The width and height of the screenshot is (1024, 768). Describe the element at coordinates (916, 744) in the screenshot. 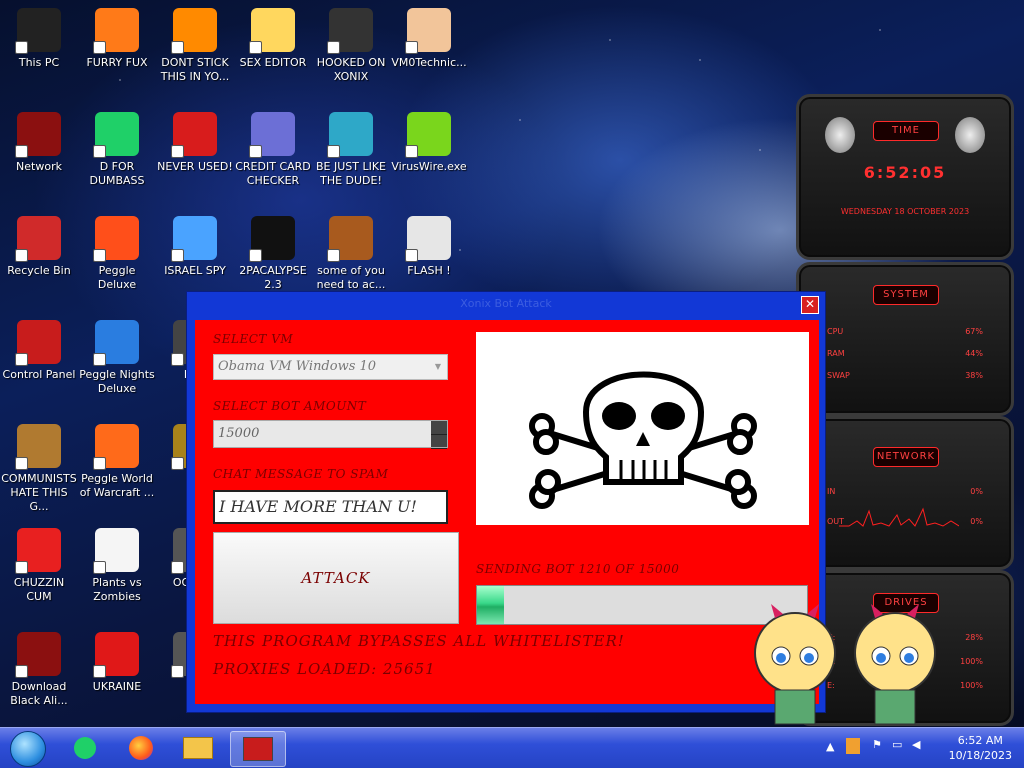

I see `volume-icon: ◀` at that location.